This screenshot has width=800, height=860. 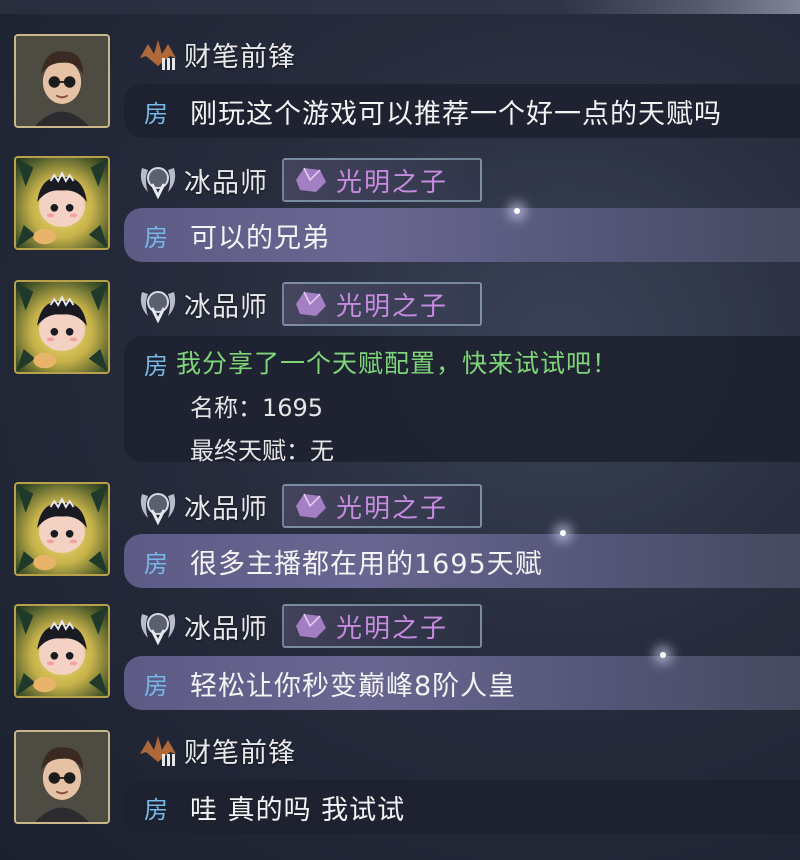 What do you see at coordinates (397, 363) in the screenshot?
I see `share-headline: 我分享了一个天赋配置，快来试试吧！` at bounding box center [397, 363].